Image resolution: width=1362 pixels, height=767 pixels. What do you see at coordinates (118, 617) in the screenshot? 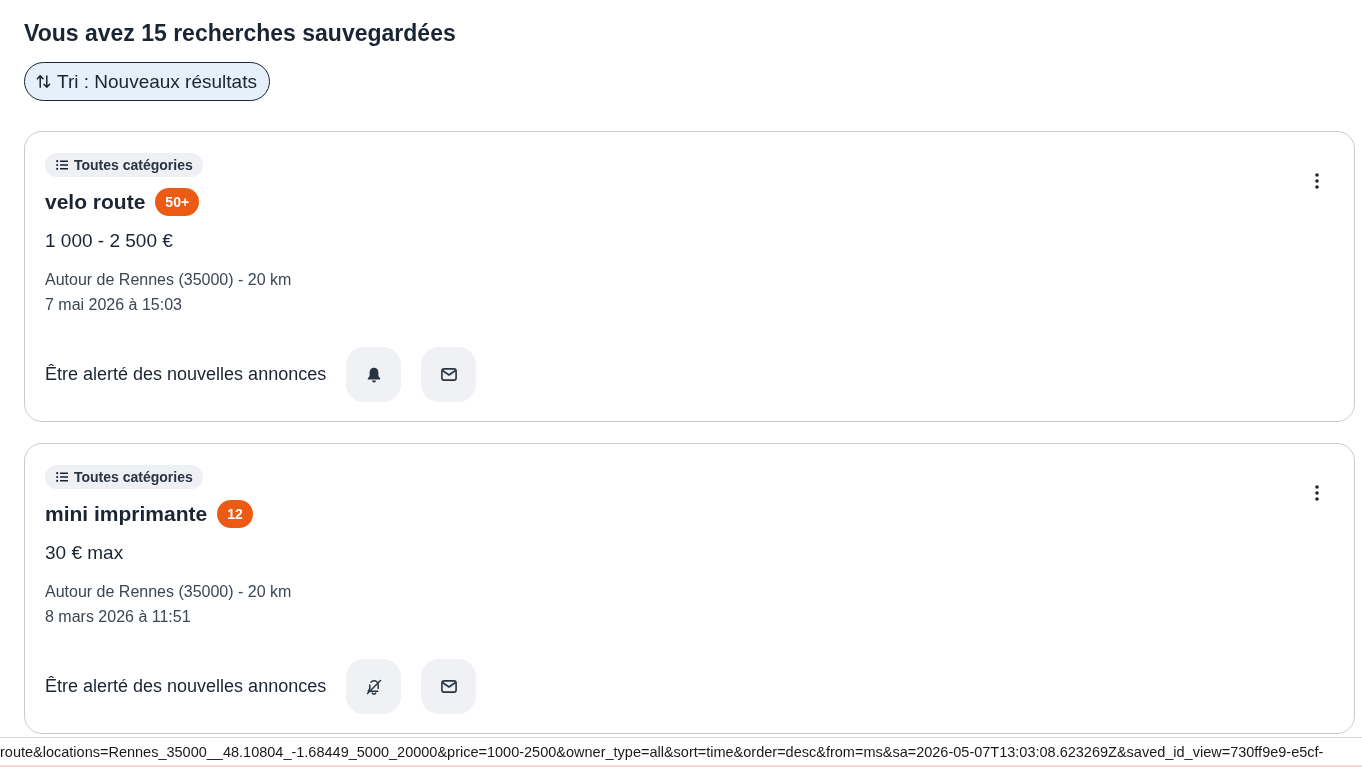
I see `search-date: 8 mars 2026 à 11:51` at bounding box center [118, 617].